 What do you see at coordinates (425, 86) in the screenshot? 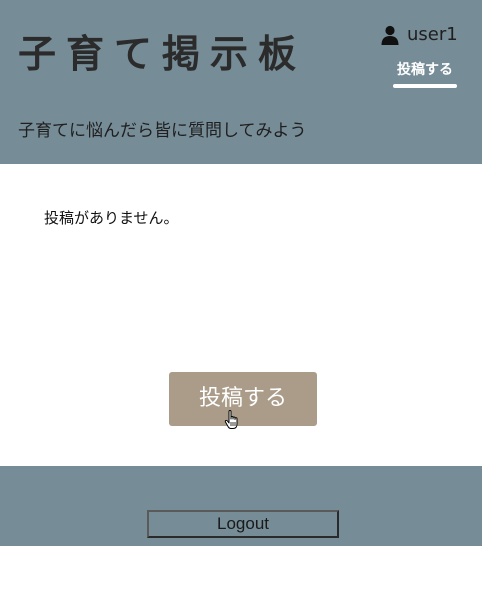
I see `nav-post-link-underline` at bounding box center [425, 86].